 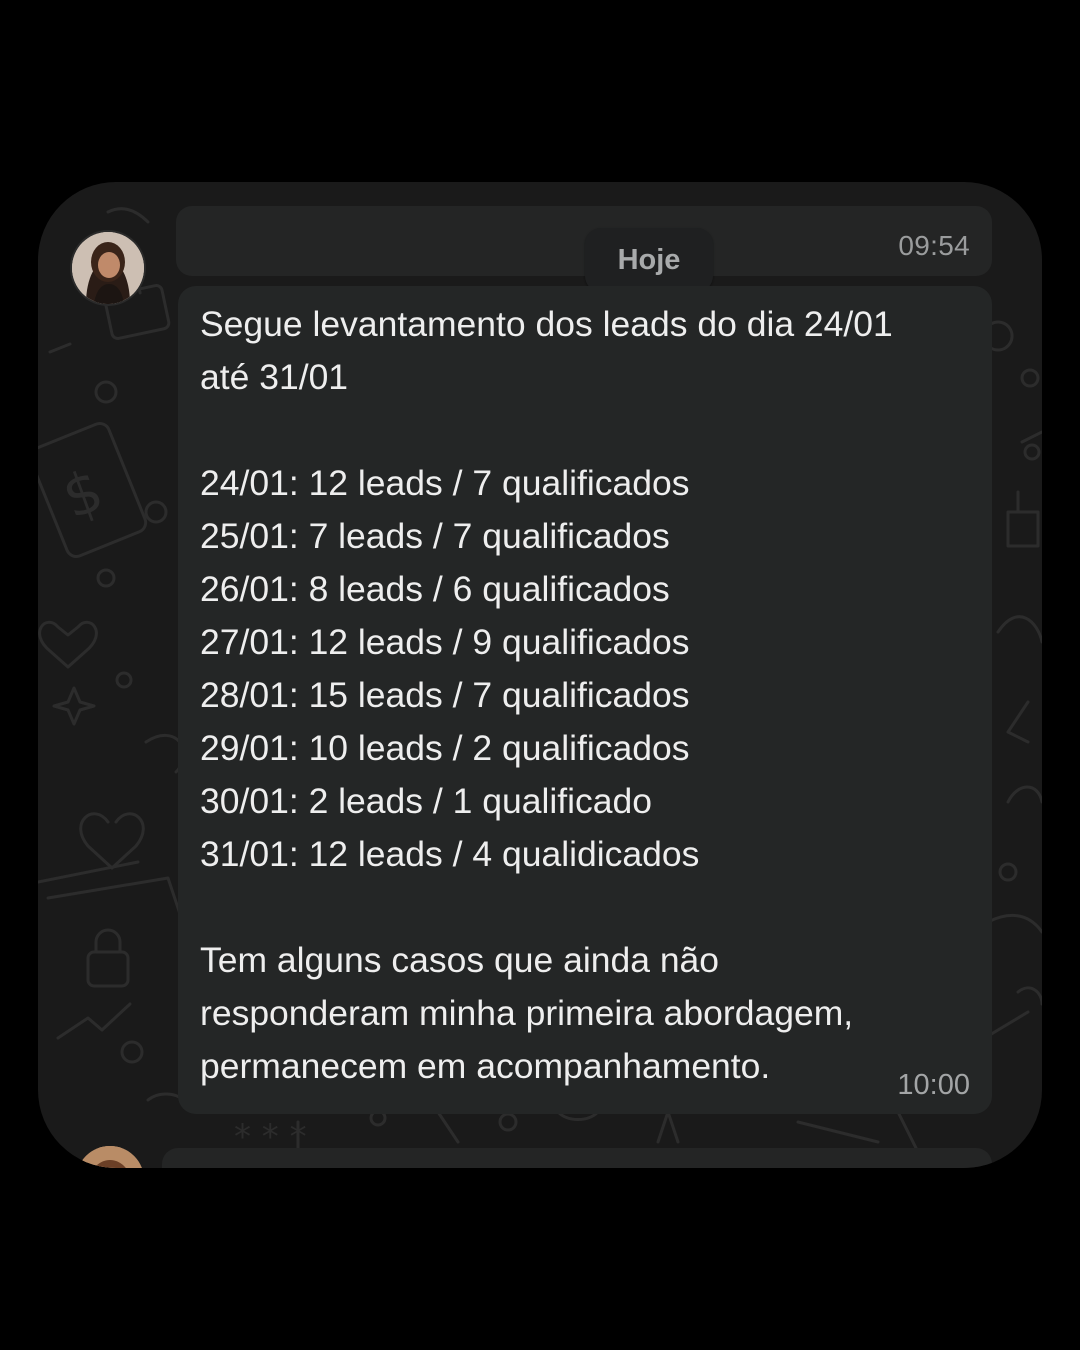 What do you see at coordinates (584, 241) in the screenshot?
I see `previous-message-bubble: 09:54` at bounding box center [584, 241].